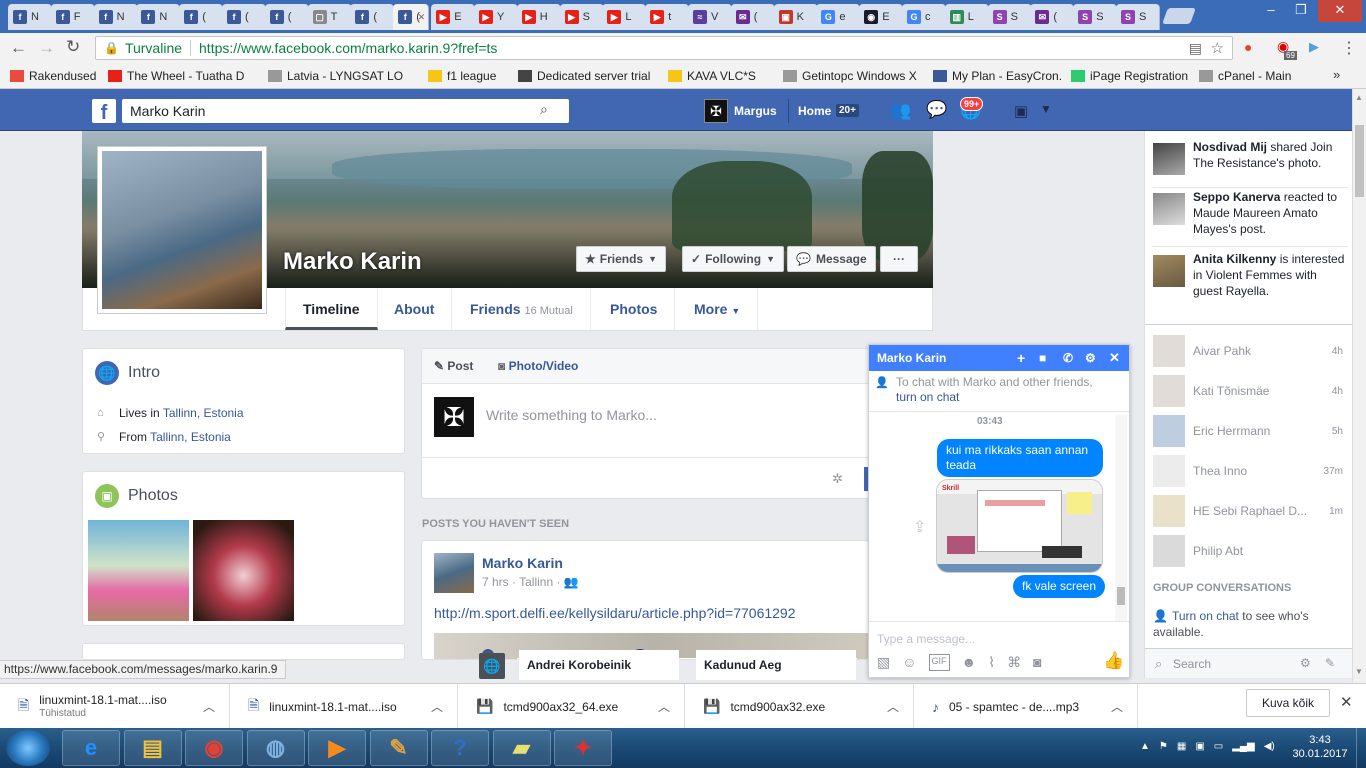  Describe the element at coordinates (939, 662) in the screenshot. I see `gif-icon: GIF` at that location.